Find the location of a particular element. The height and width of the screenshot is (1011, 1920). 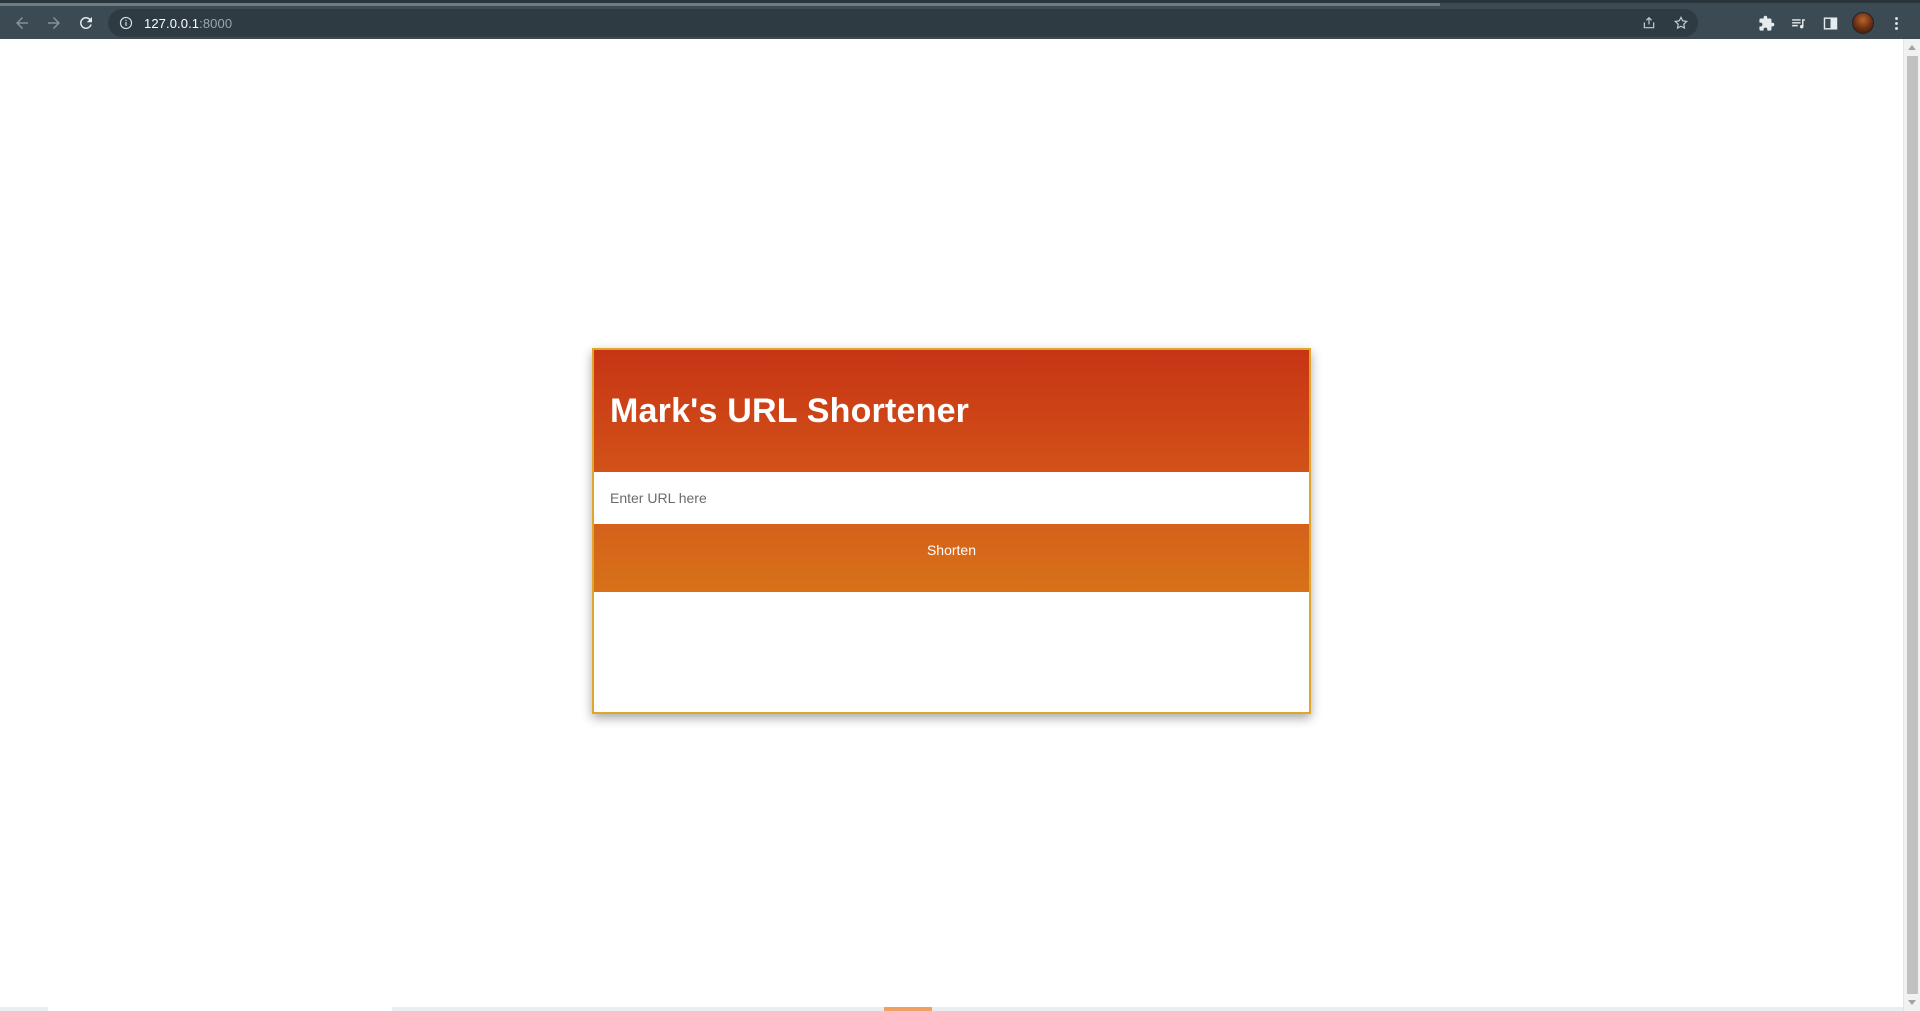

puzzle-icon is located at coordinates (1766, 23).